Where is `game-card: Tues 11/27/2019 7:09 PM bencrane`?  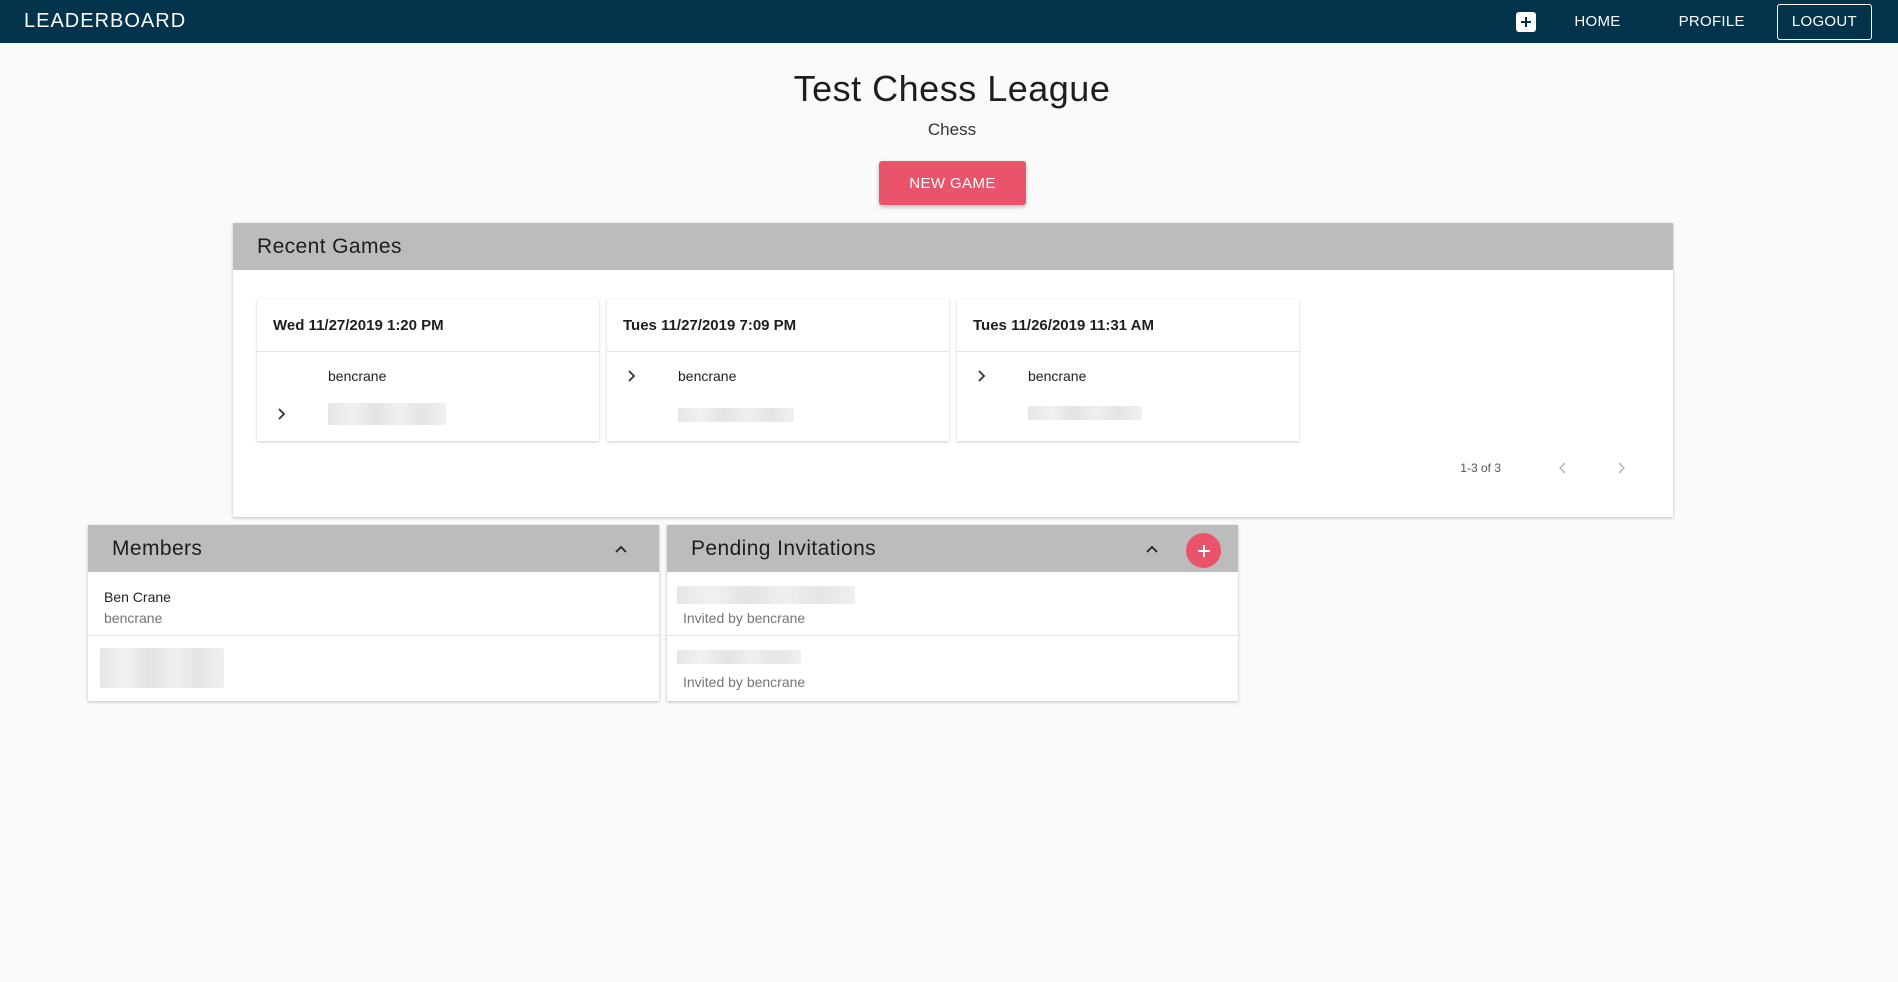 game-card: Tues 11/27/2019 7:09 PM bencrane is located at coordinates (778, 370).